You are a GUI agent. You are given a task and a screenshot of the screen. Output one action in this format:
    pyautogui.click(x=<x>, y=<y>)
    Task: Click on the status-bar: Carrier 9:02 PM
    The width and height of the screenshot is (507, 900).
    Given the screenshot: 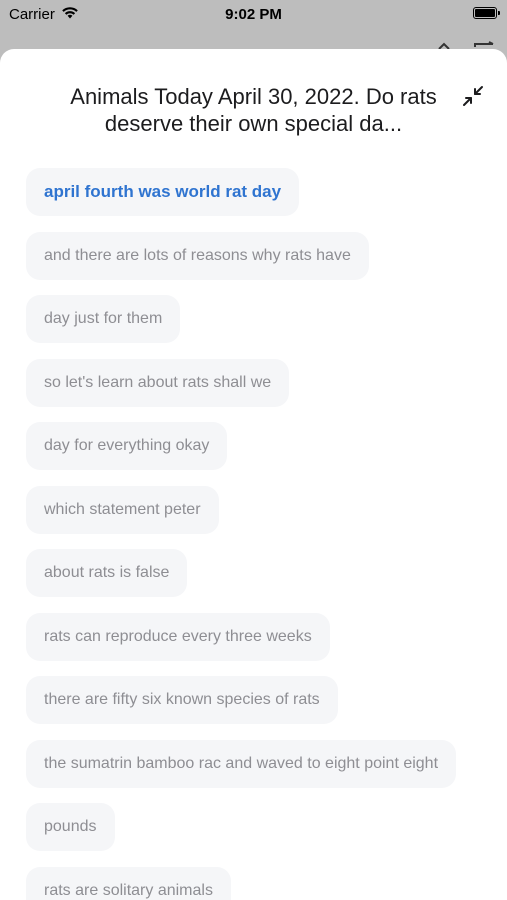 What is the action you would take?
    pyautogui.click(x=253, y=15)
    